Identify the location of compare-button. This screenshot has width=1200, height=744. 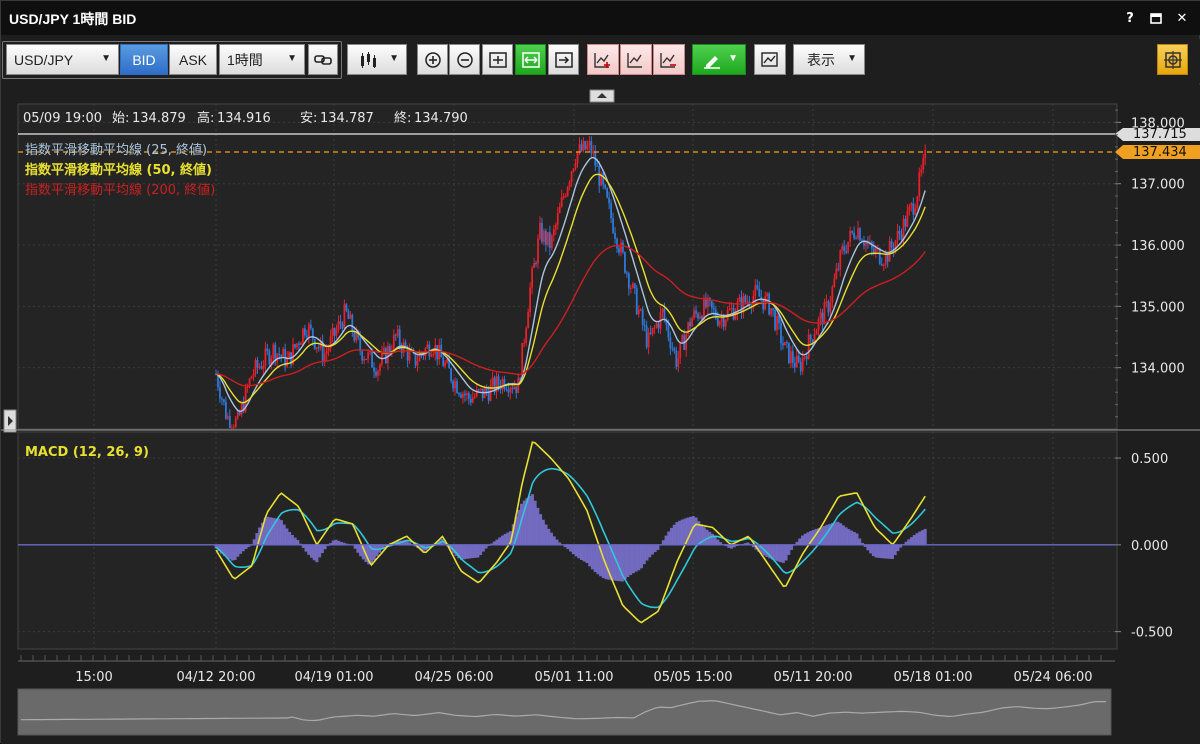
(636, 59).